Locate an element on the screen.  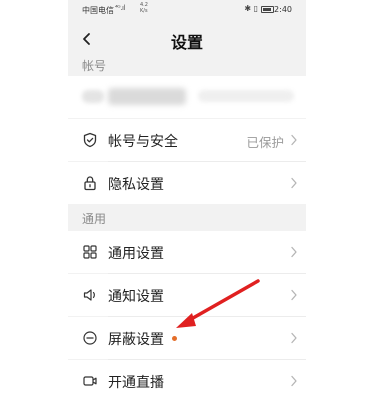
profile-name-redacted is located at coordinates (147, 96).